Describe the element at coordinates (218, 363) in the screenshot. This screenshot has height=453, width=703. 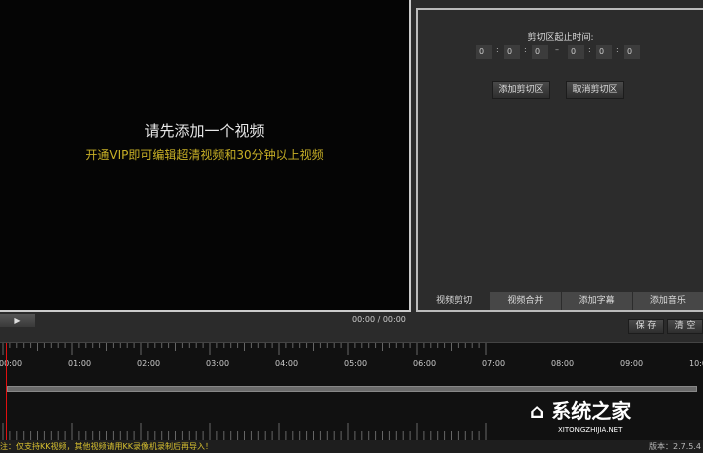
I see `timeline-label: 03:00` at that location.